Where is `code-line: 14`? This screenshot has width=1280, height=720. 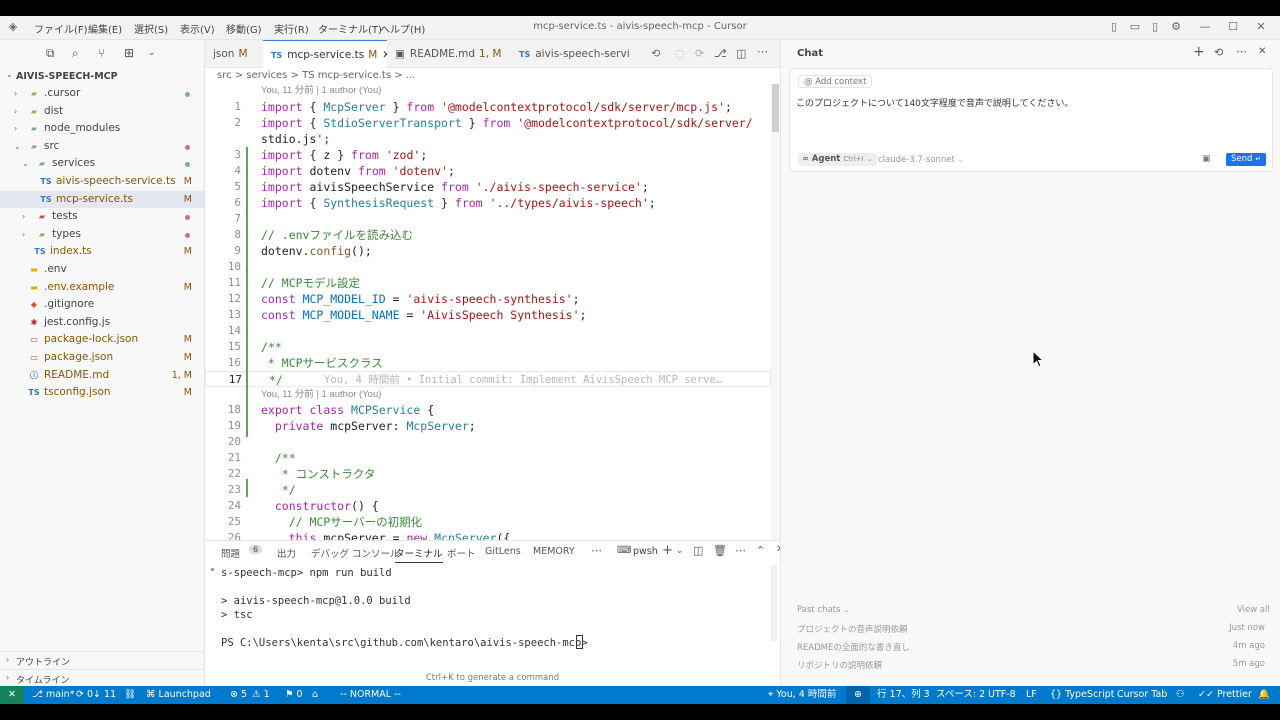 code-line: 14 is located at coordinates (488, 331).